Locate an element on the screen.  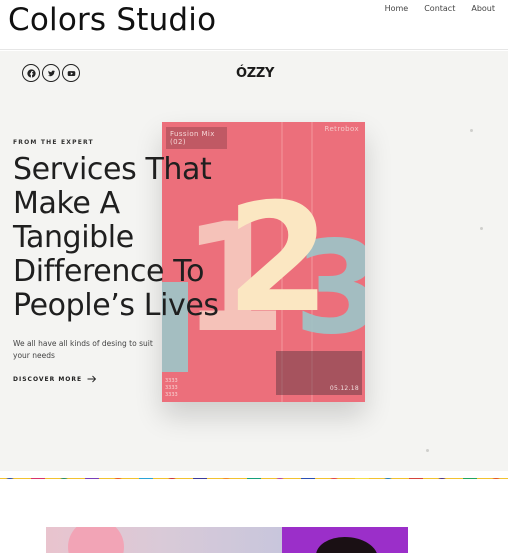
hero-eyebrow: FROM THE EXPERT is located at coordinates (53, 142).